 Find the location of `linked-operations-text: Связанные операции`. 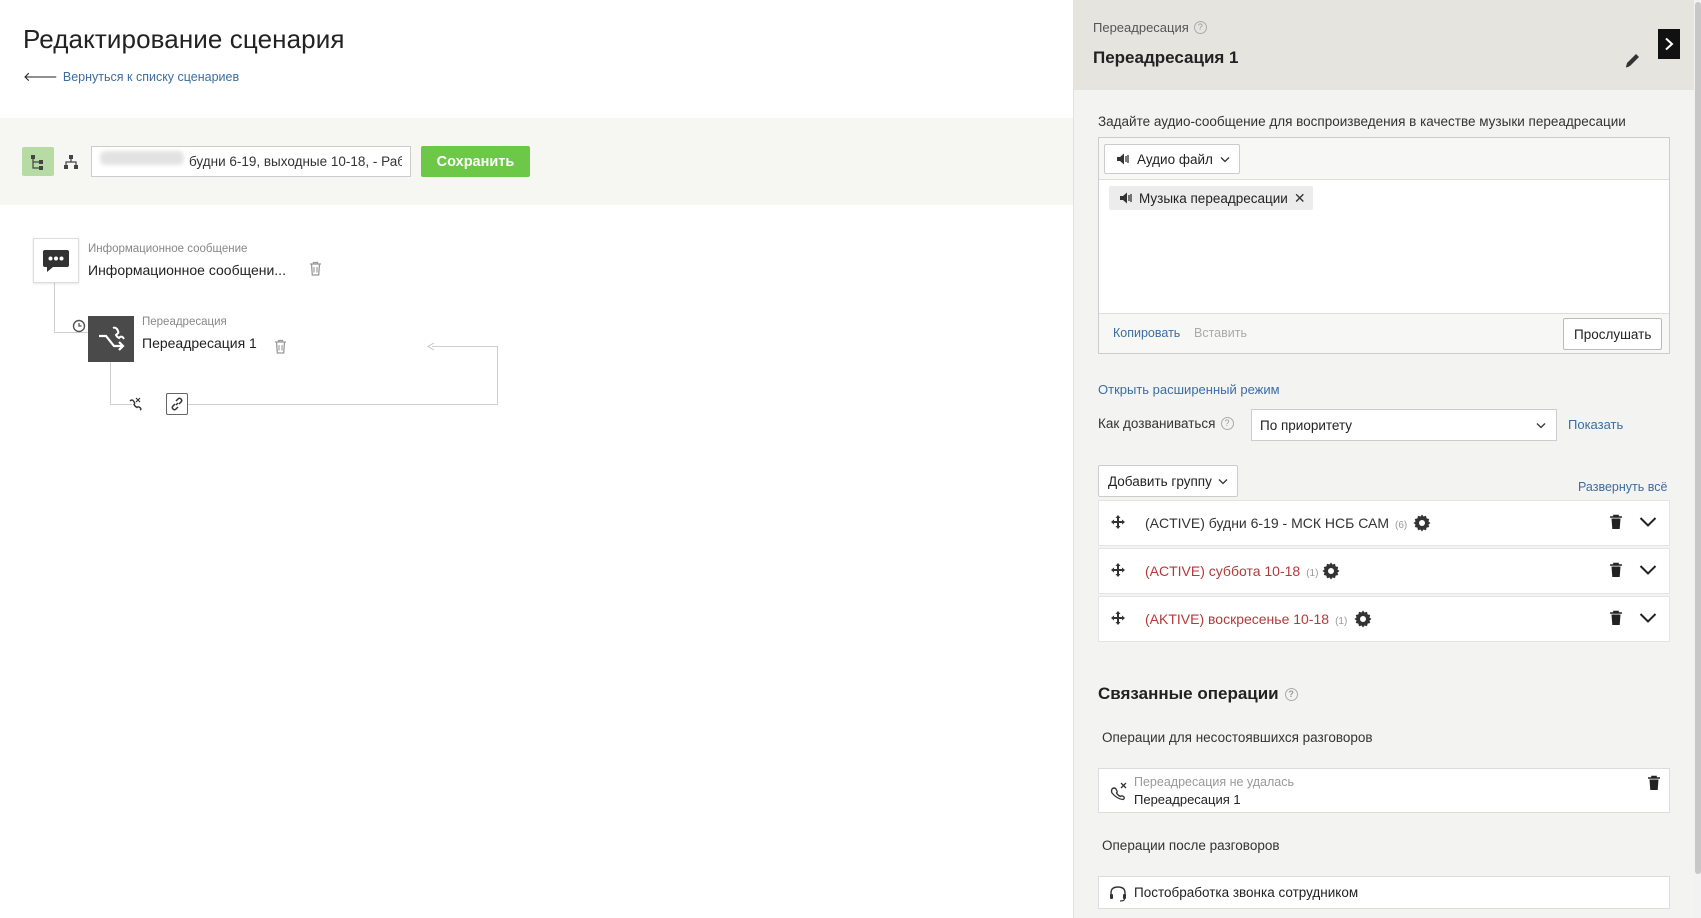

linked-operations-text: Связанные операции is located at coordinates (1188, 693).